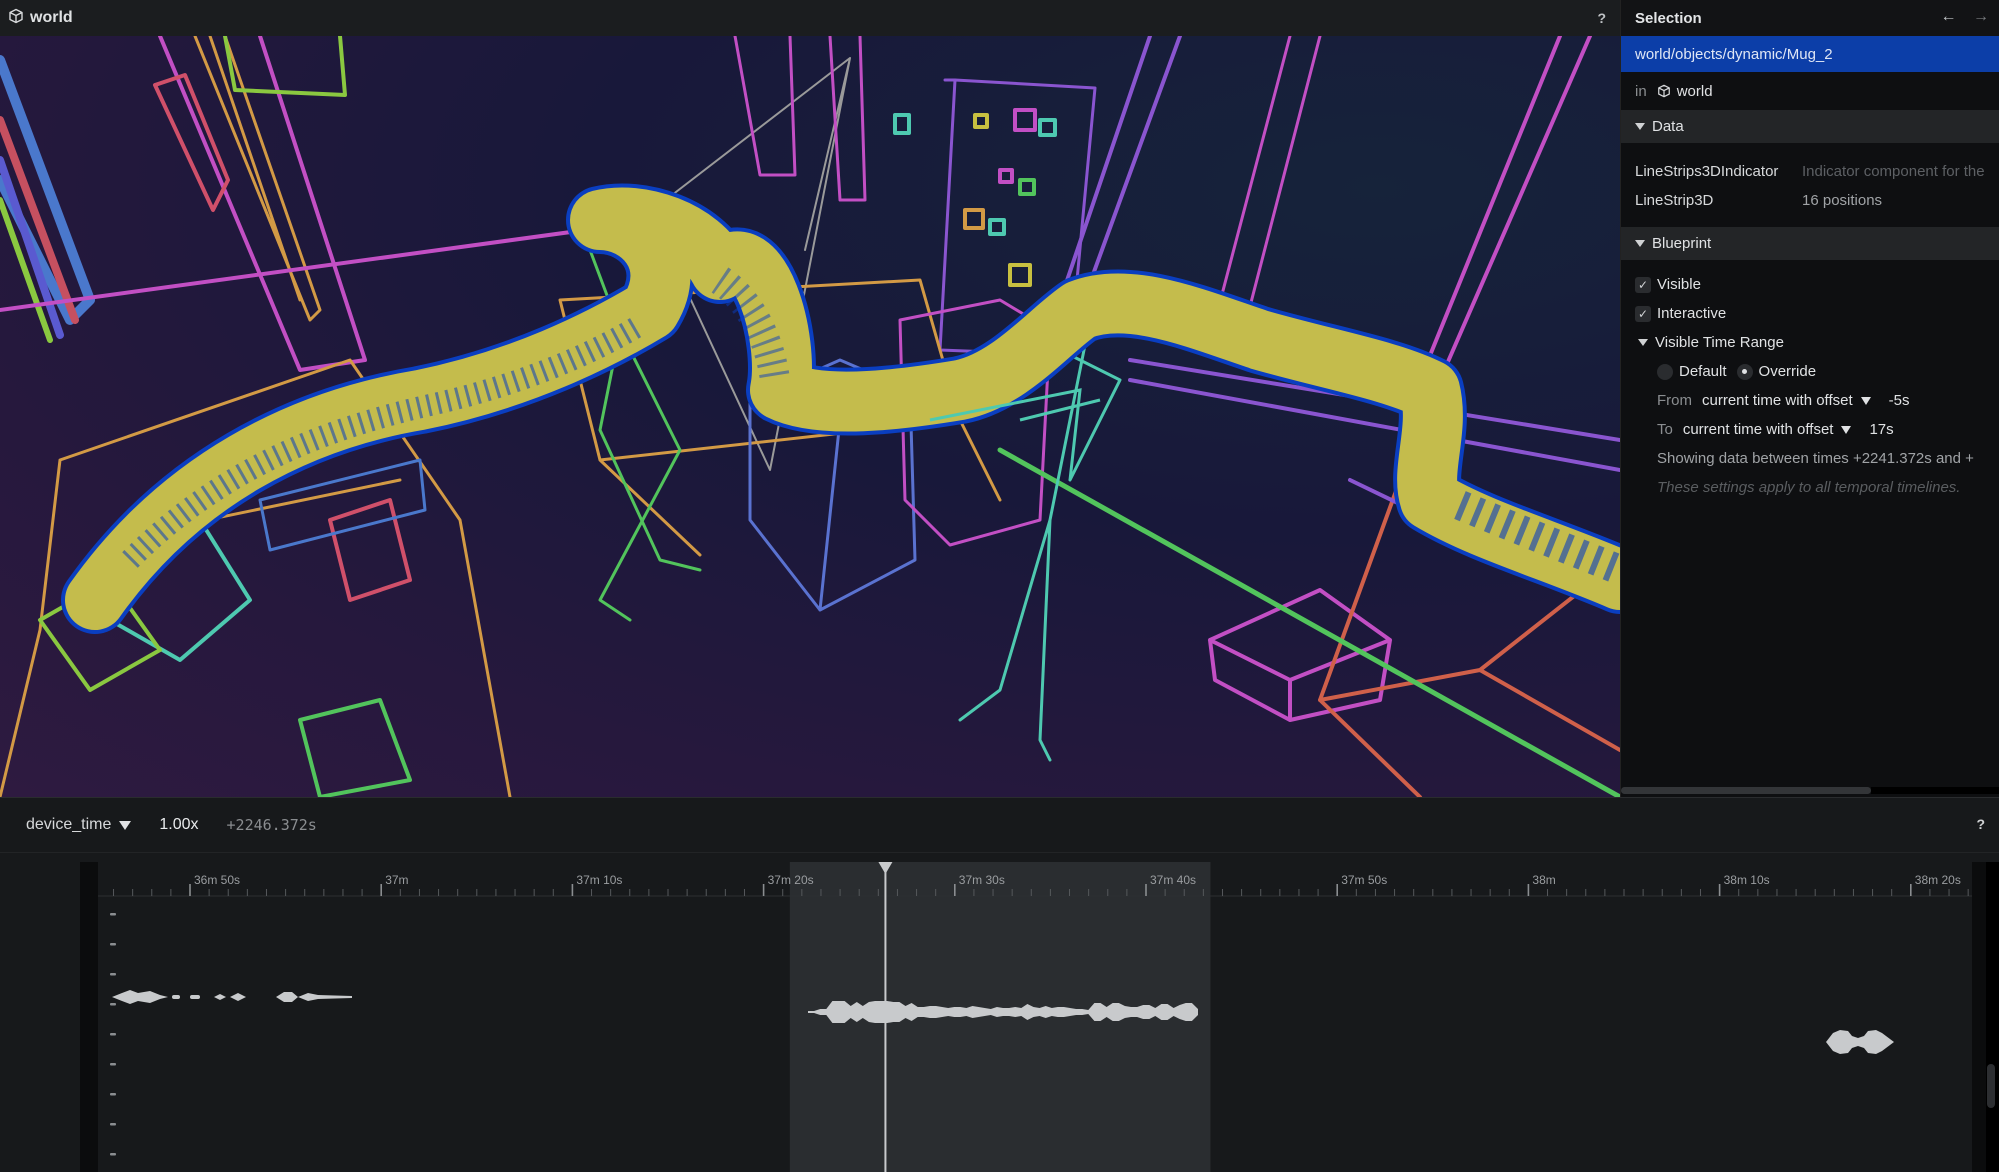 The height and width of the screenshot is (1172, 1999). I want to click on pillar-far-right, so click(1505, 209).